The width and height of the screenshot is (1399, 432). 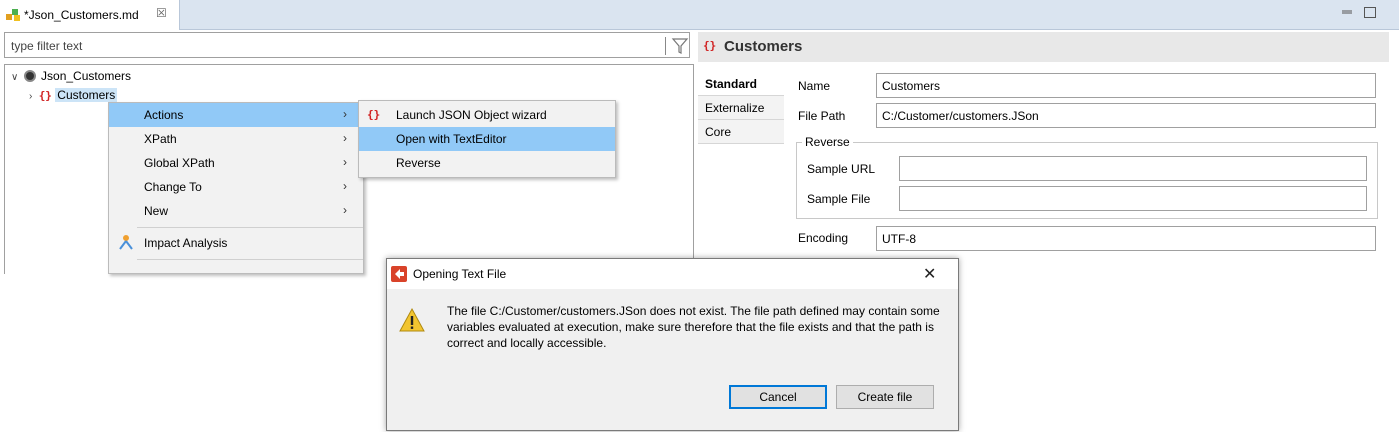 I want to click on name-label: Name, so click(x=814, y=86).